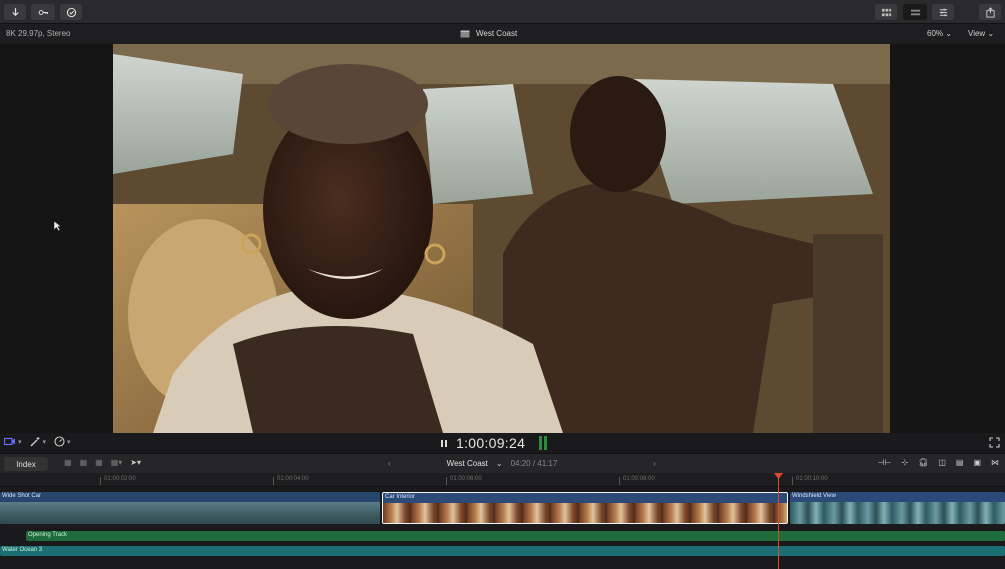  Describe the element at coordinates (995, 462) in the screenshot. I see `transitions-browser-icon: ⋈` at that location.